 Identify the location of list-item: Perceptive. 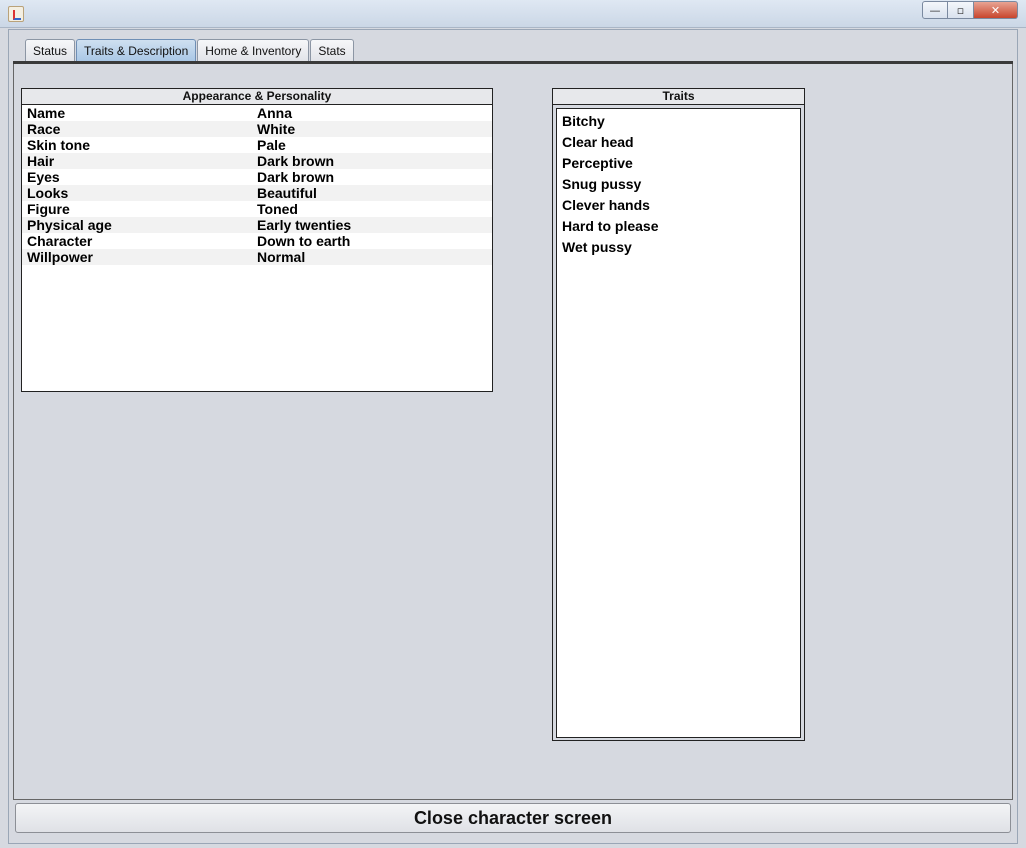
(678, 163).